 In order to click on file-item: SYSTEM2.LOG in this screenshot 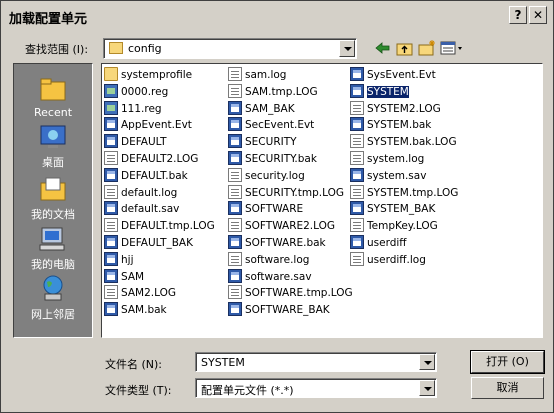, I will do `click(395, 108)`.